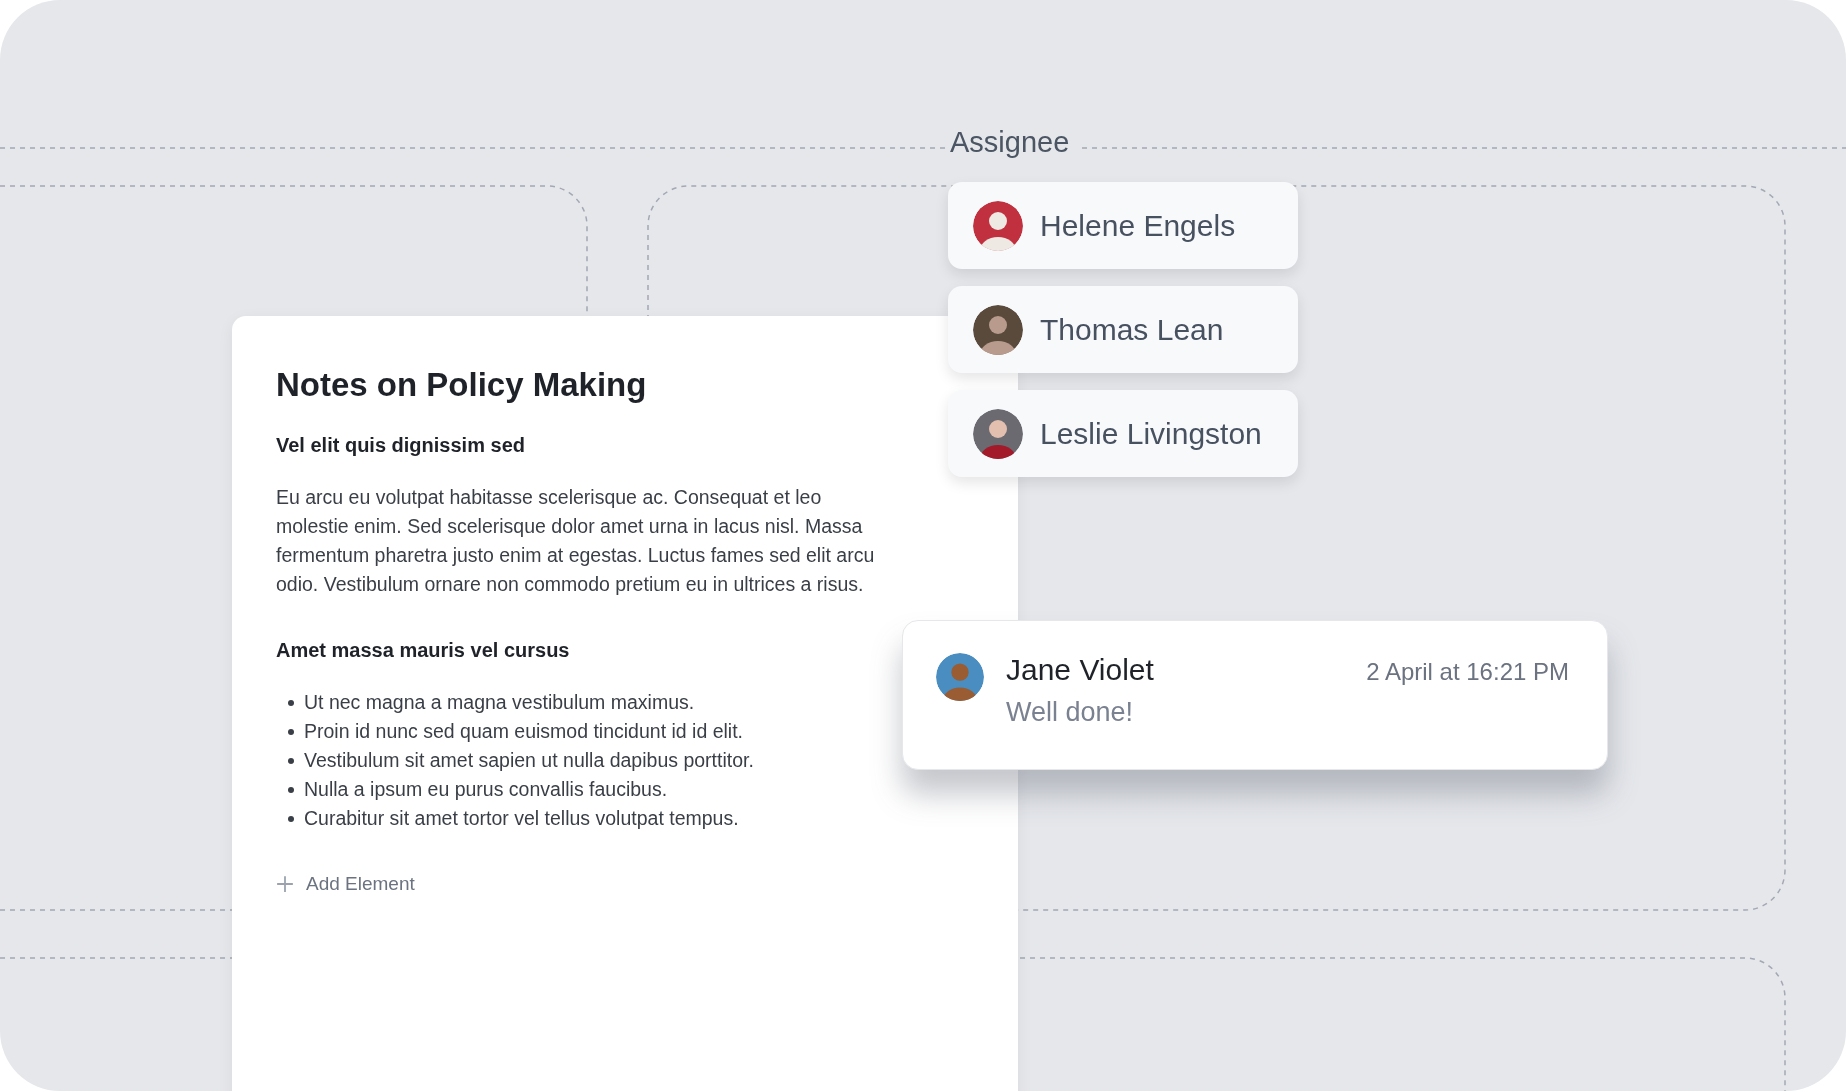 The height and width of the screenshot is (1091, 1846). Describe the element at coordinates (529, 760) in the screenshot. I see `list-item: Vestibulum sit amet sapien ut nulla dapibus porttitor.` at that location.